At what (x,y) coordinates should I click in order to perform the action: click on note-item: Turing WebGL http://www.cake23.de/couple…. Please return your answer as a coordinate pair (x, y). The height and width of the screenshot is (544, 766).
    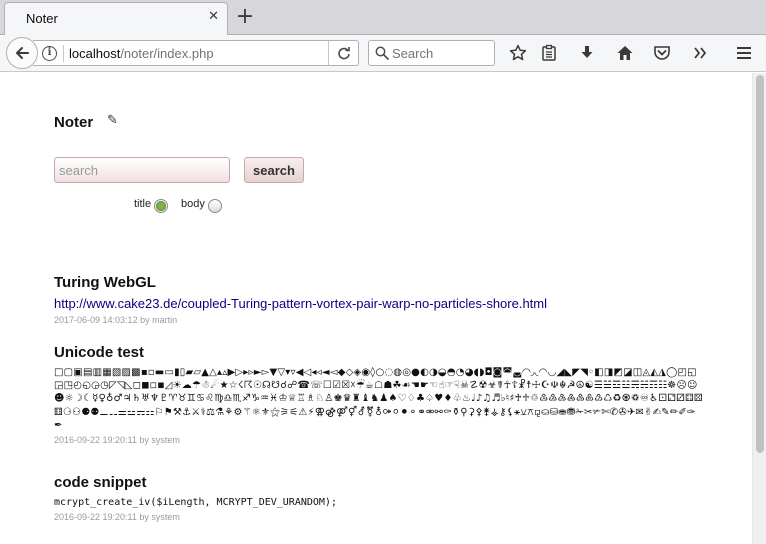
    Looking at the image, I should click on (379, 300).